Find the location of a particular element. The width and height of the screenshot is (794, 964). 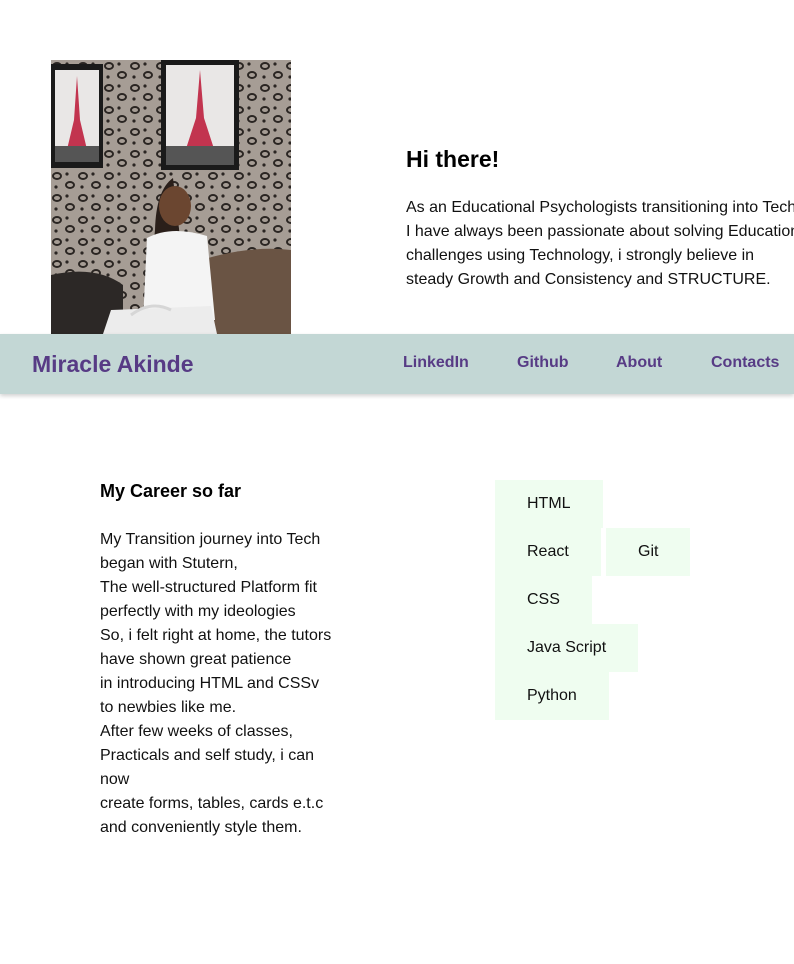

career-line: began with Stutern, is located at coordinates (169, 563).